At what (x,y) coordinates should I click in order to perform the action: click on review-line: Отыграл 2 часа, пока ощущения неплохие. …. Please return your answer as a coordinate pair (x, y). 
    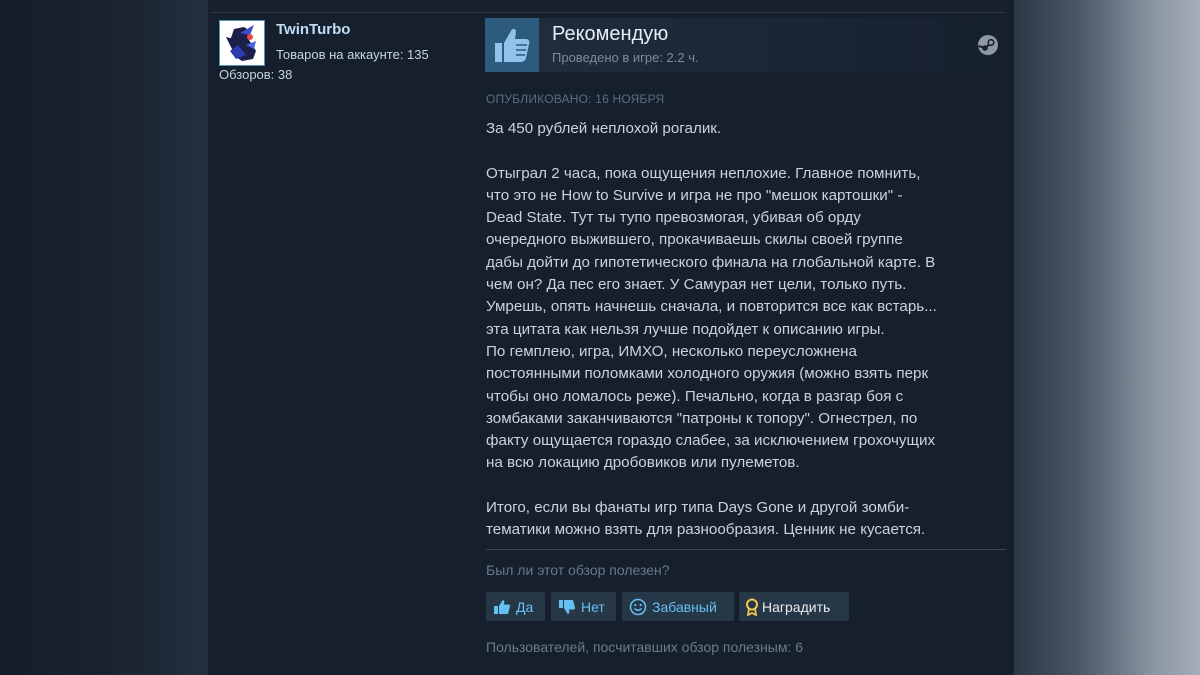
    Looking at the image, I should click on (703, 173).